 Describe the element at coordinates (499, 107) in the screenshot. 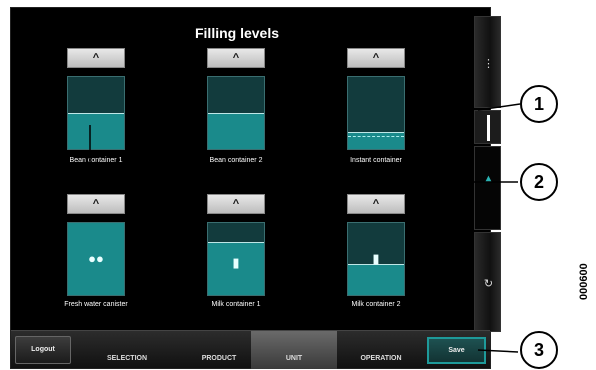

I see `callout-1-line` at that location.